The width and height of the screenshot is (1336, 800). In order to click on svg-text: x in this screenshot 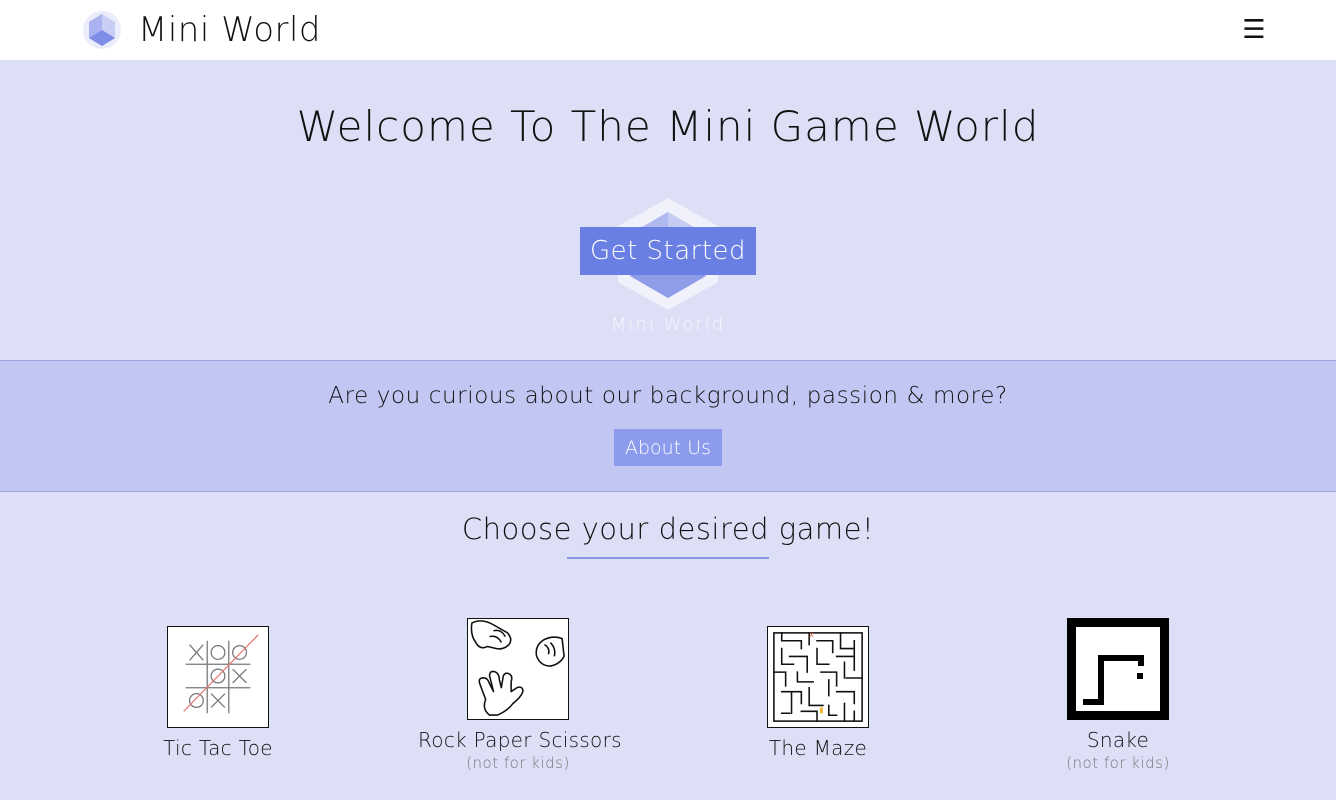, I will do `click(811, 634)`.